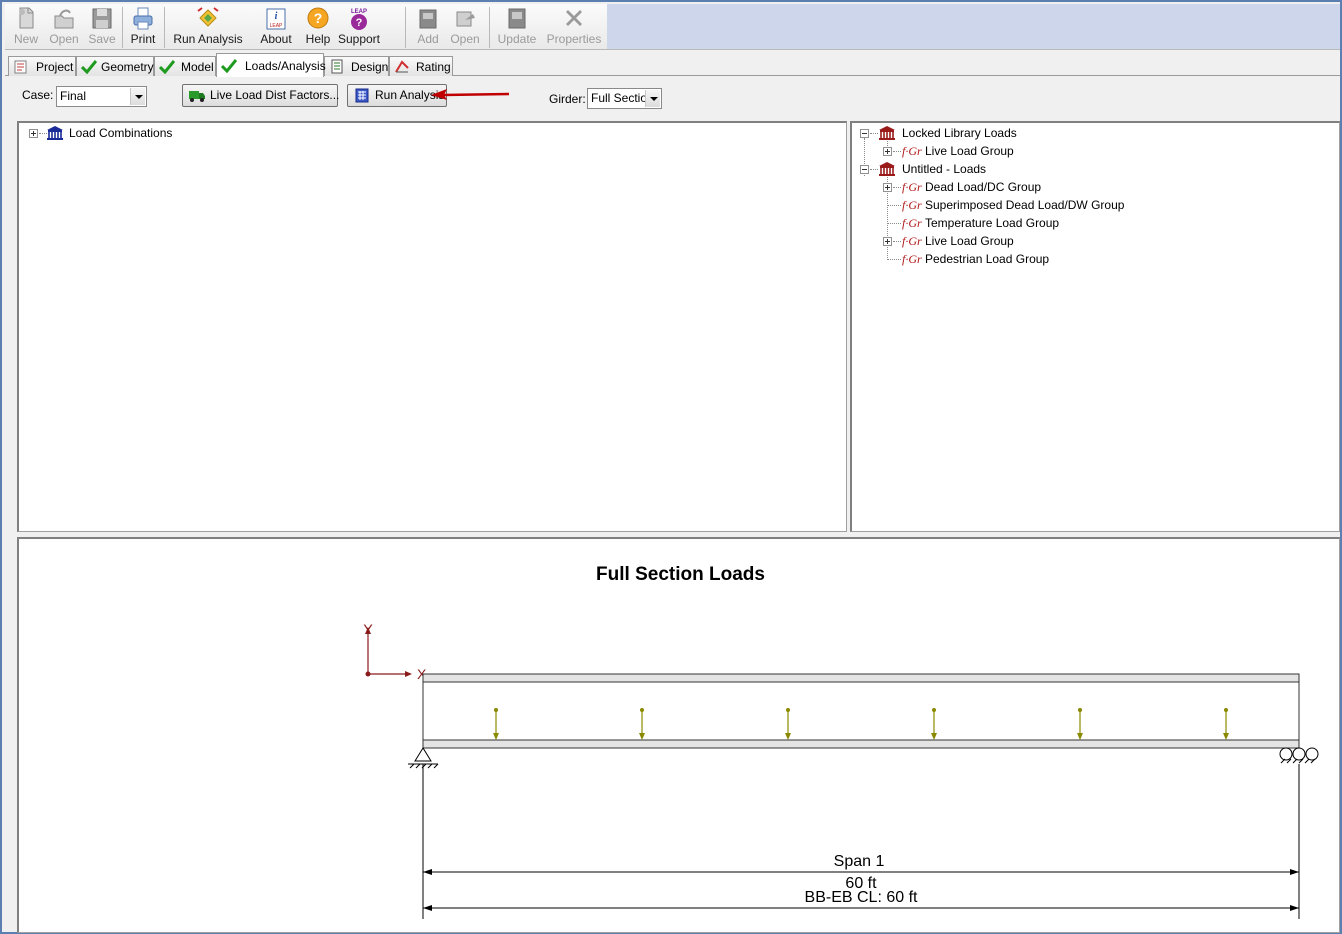 This screenshot has width=1342, height=934. I want to click on support-label: Support, so click(359, 39).